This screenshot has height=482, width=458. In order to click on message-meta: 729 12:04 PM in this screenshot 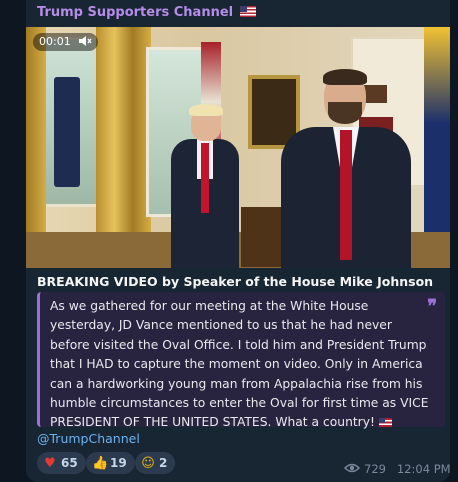, I will do `click(397, 469)`.